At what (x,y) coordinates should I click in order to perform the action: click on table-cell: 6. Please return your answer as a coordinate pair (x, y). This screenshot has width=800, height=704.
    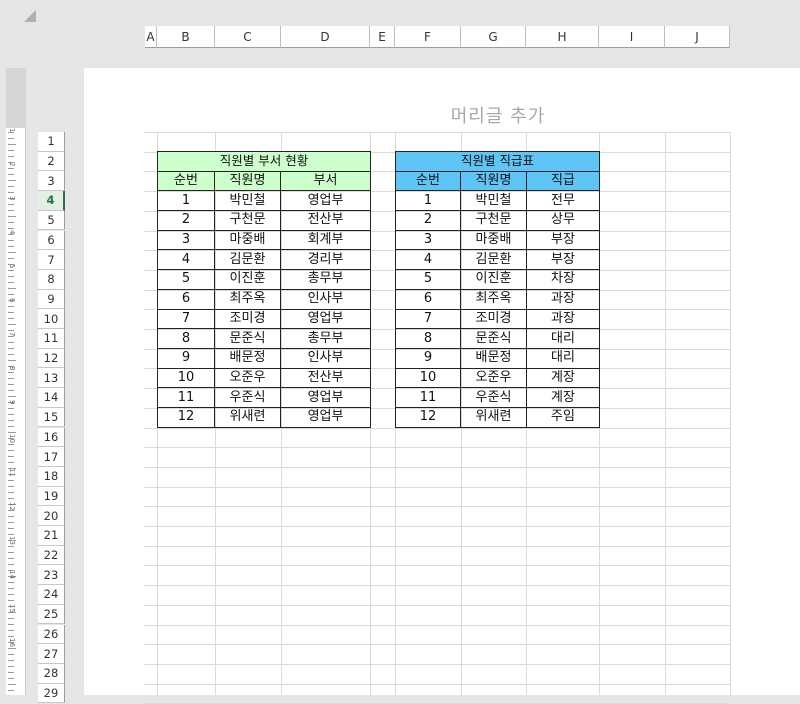
    Looking at the image, I should click on (186, 299).